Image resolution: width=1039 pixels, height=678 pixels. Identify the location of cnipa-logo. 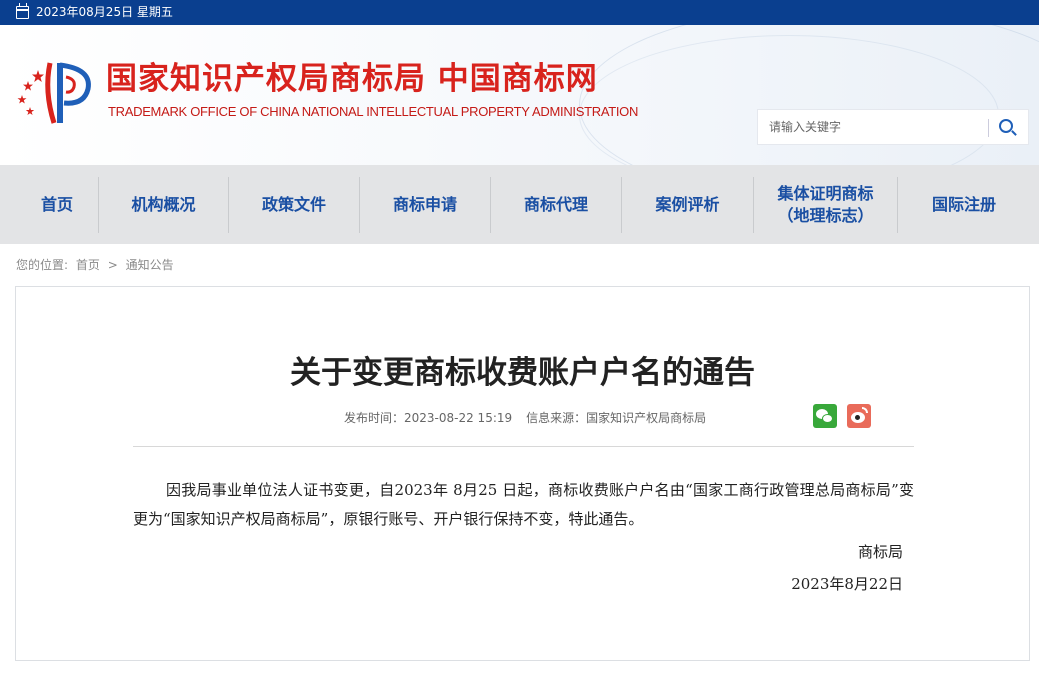
(56, 93).